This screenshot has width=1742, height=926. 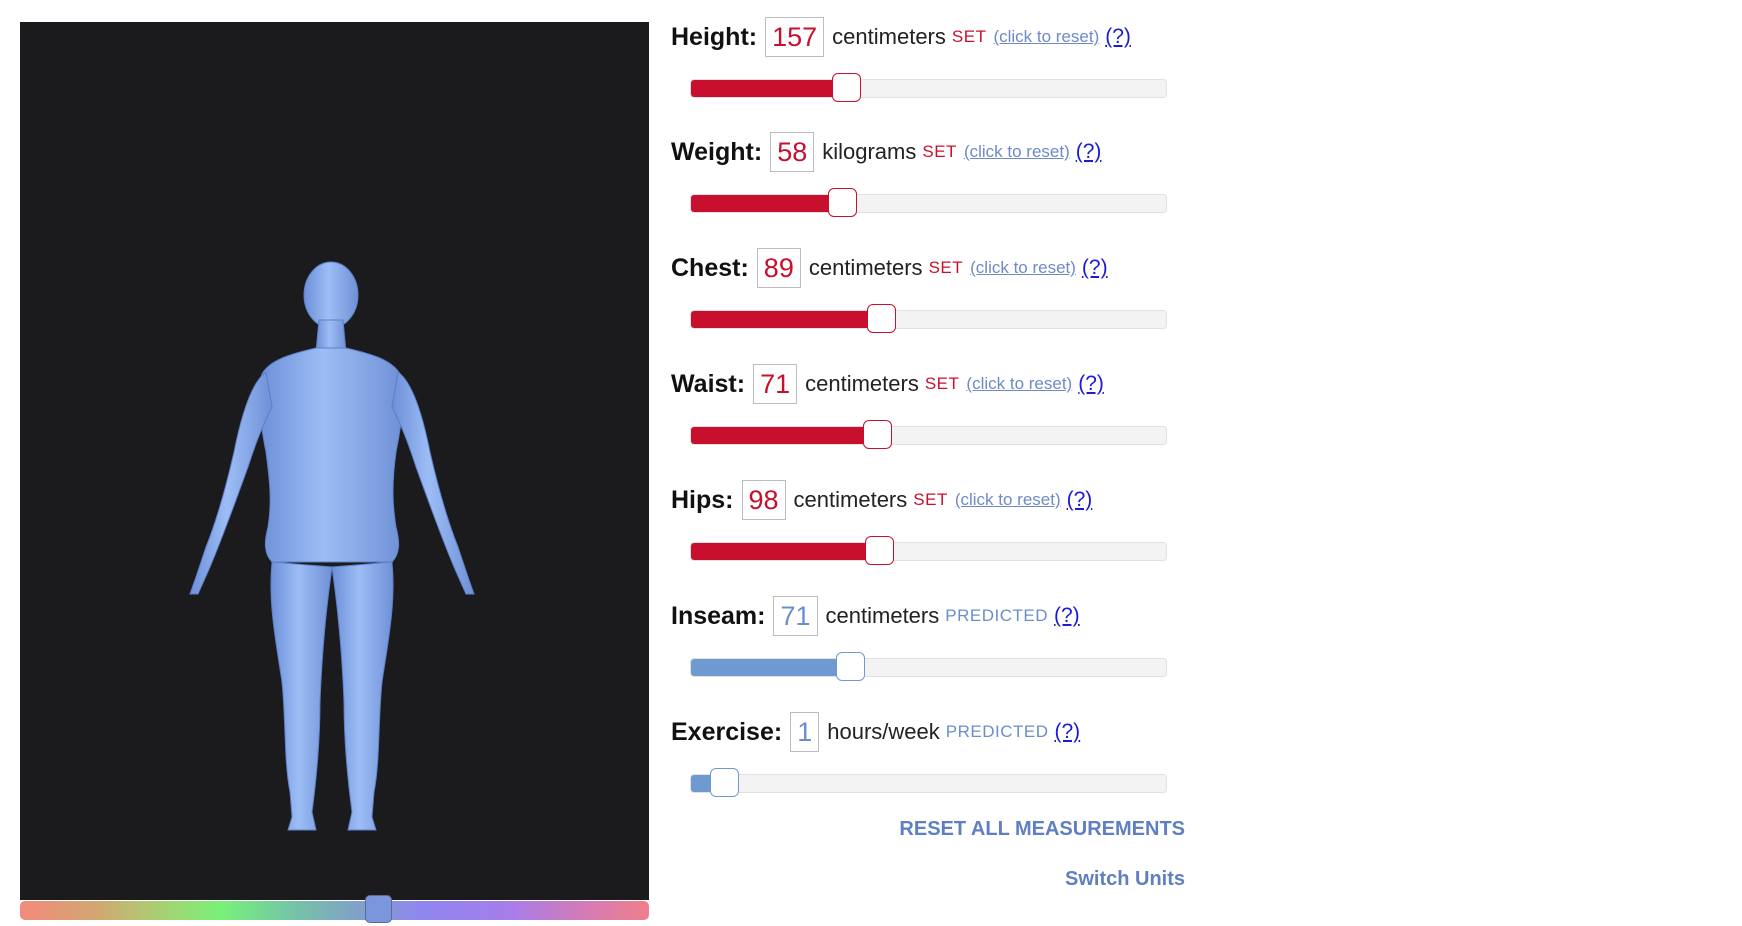 I want to click on weight-slider, so click(x=928, y=202).